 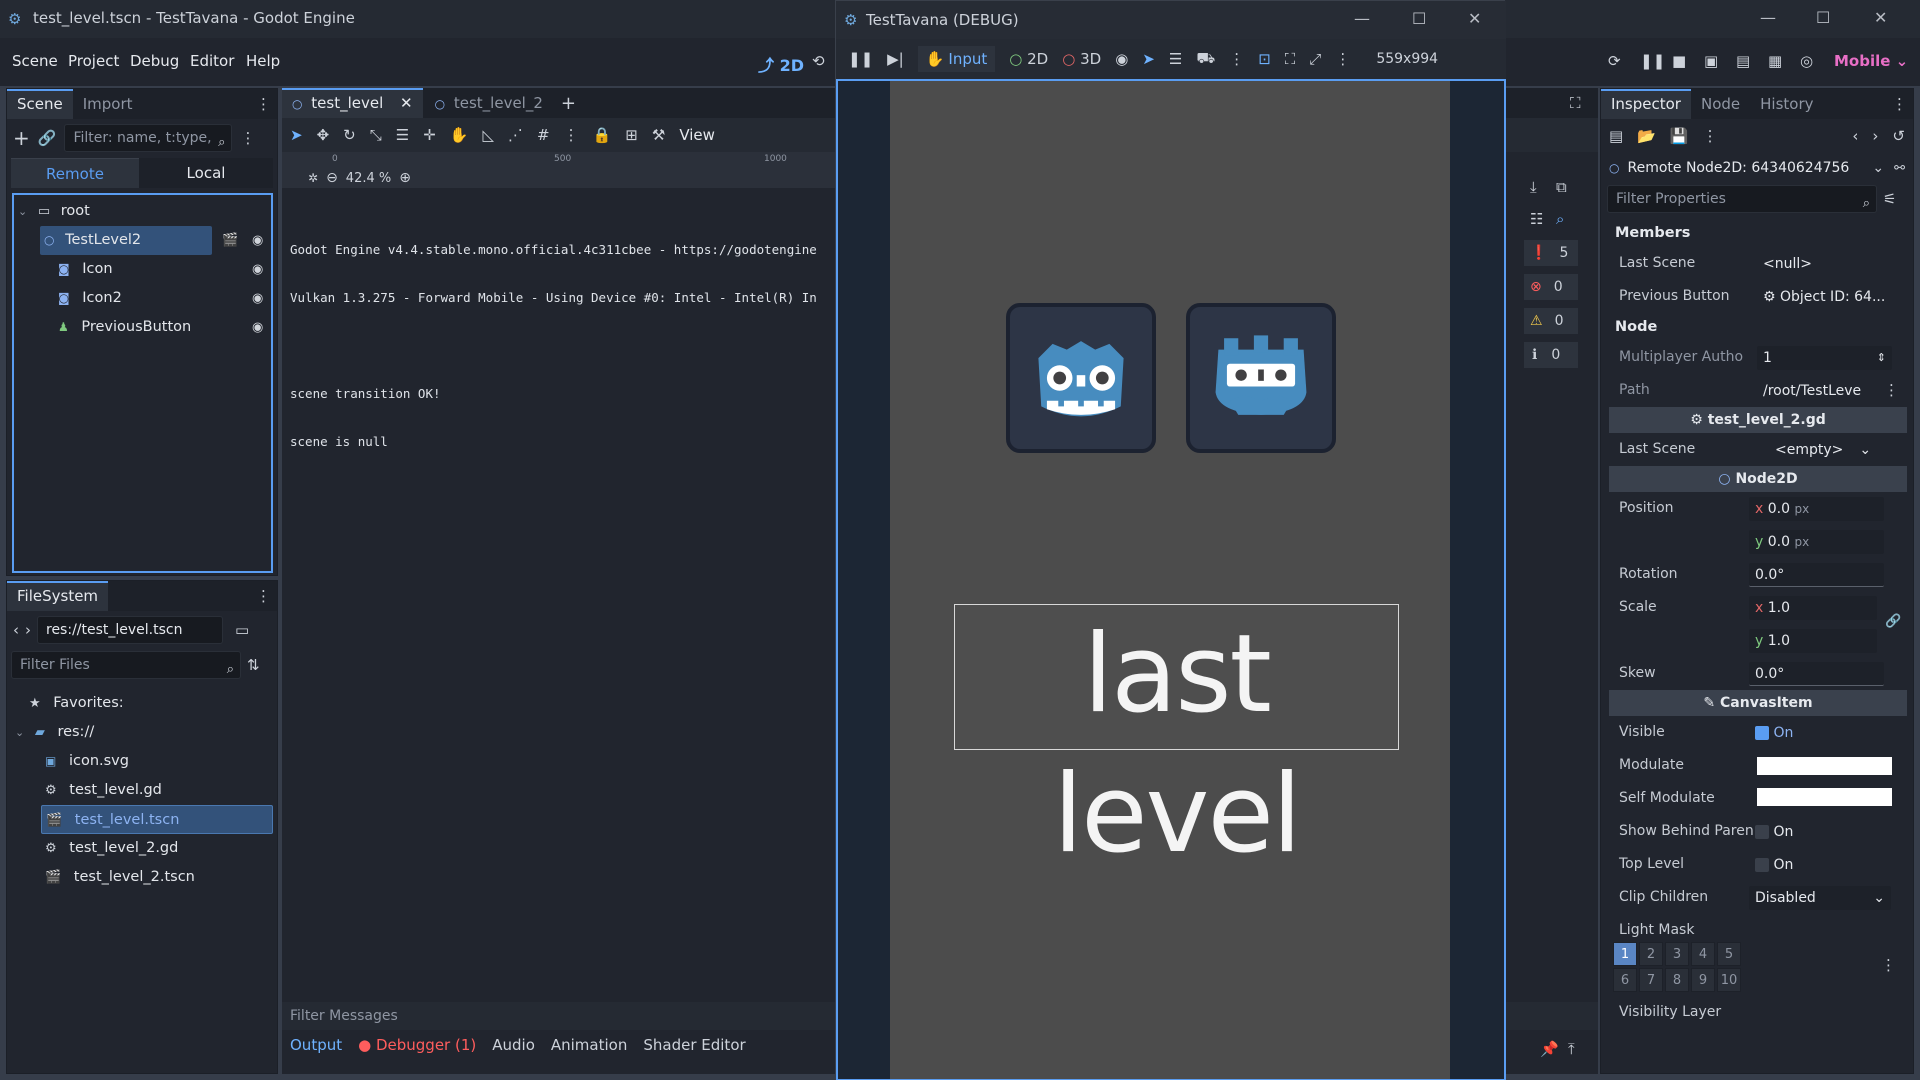 What do you see at coordinates (1571, 1049) in the screenshot?
I see `expand-panel-icon: ⤒` at bounding box center [1571, 1049].